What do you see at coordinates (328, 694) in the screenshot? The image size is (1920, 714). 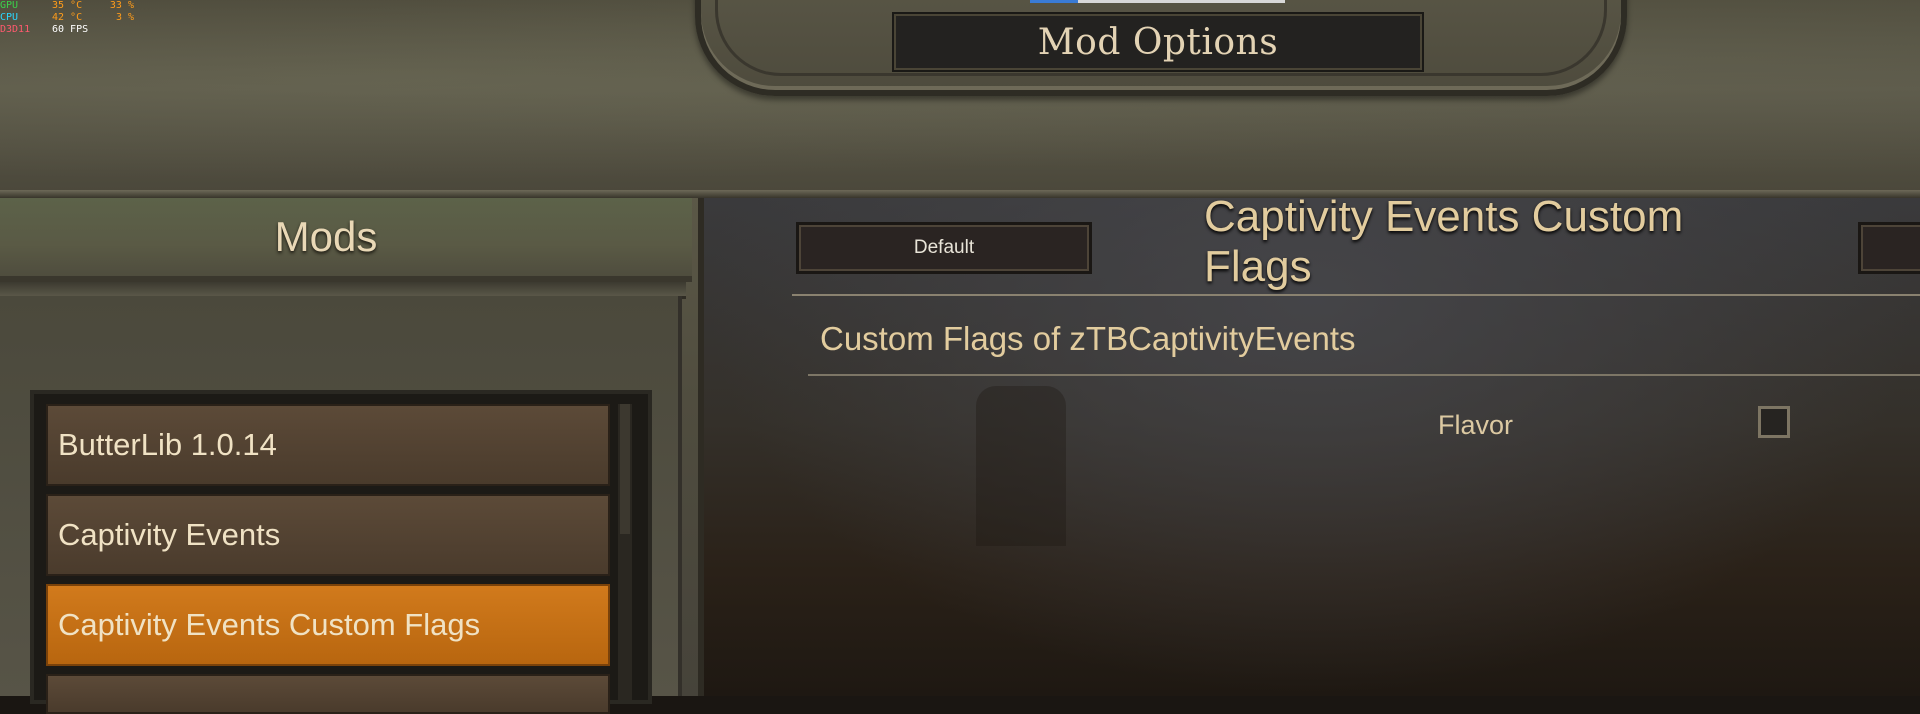 I see `mod-item-partial` at bounding box center [328, 694].